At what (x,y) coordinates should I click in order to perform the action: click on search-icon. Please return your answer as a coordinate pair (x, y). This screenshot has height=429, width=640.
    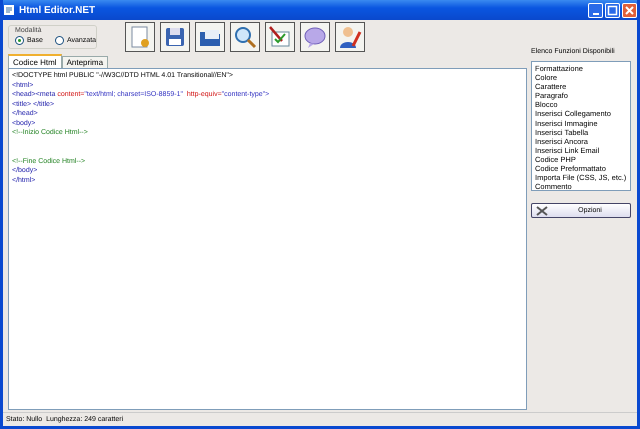
    Looking at the image, I should click on (245, 37).